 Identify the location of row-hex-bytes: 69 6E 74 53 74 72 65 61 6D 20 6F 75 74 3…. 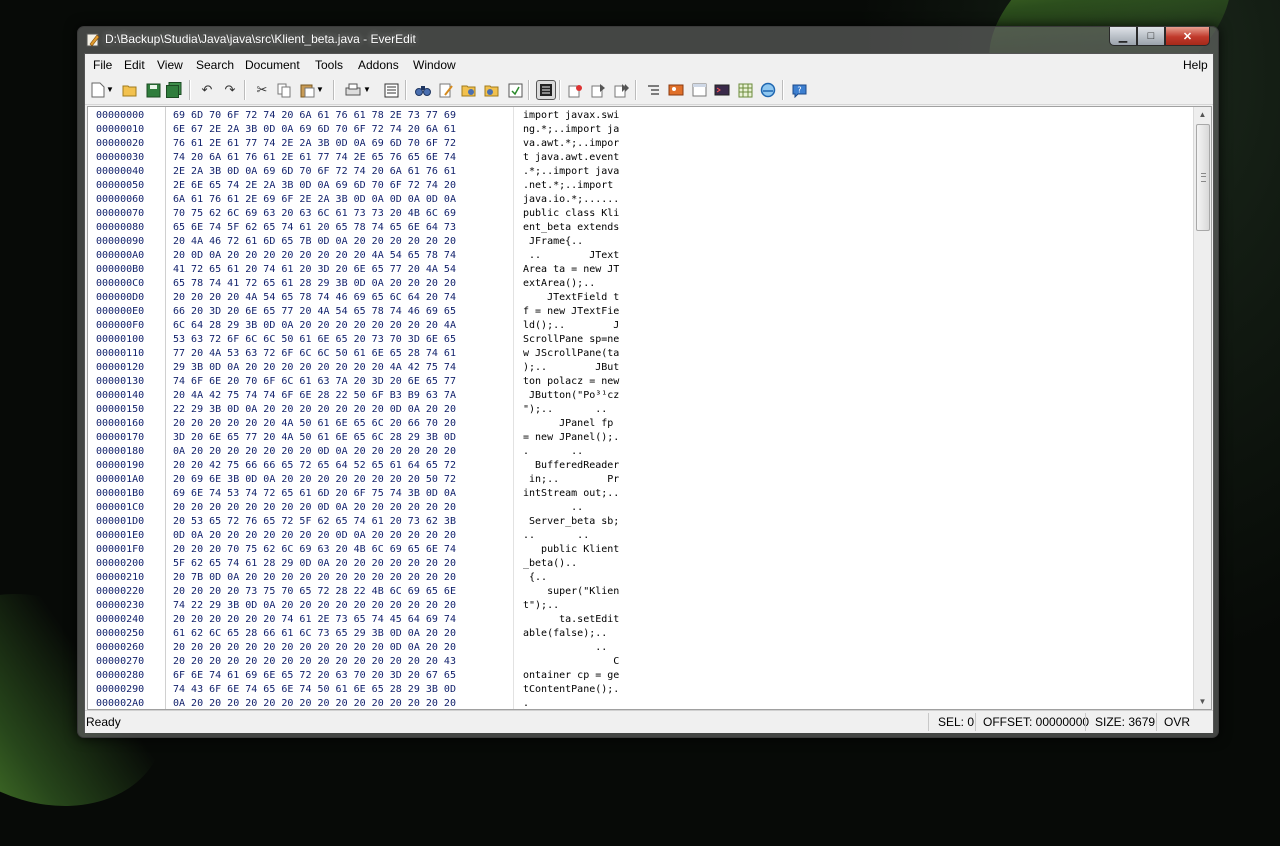
(314, 494).